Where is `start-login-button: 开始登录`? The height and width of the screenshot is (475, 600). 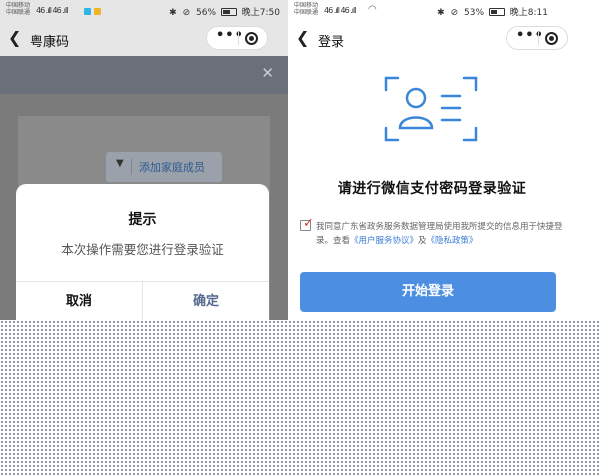
start-login-button: 开始登录 is located at coordinates (428, 292).